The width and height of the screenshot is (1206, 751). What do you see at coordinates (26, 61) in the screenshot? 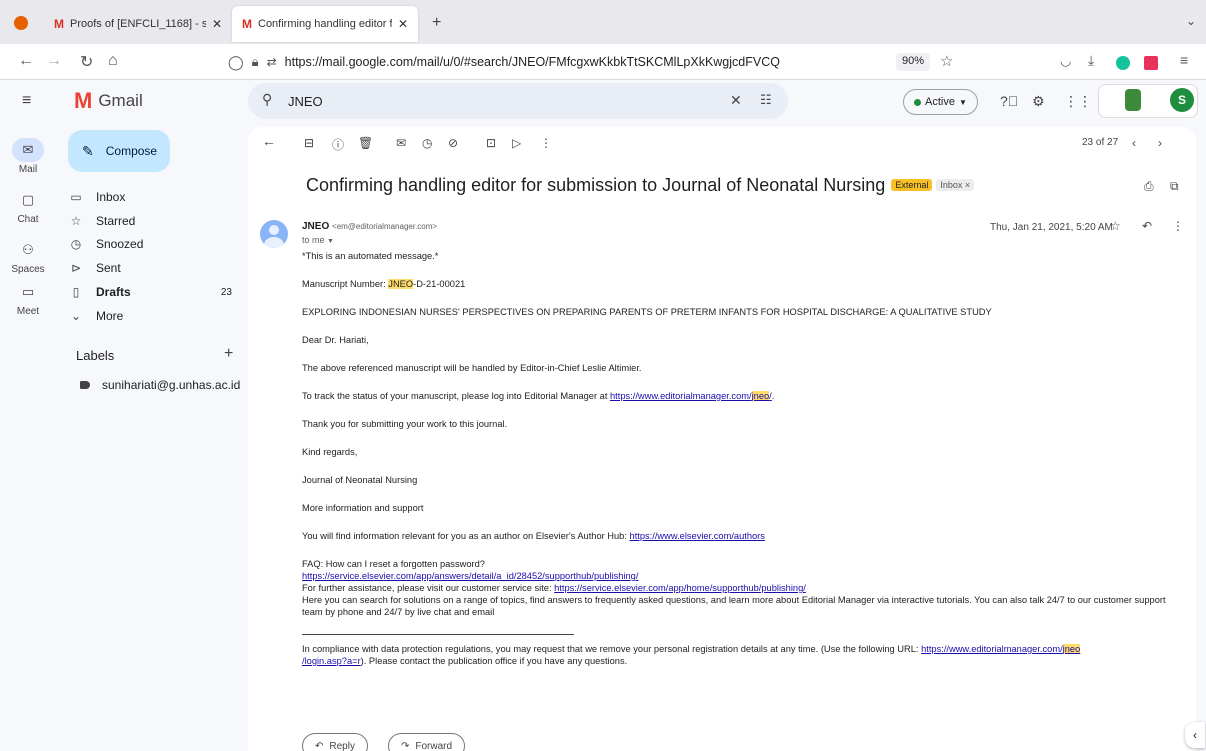
I see `back-icon: ←` at bounding box center [26, 61].